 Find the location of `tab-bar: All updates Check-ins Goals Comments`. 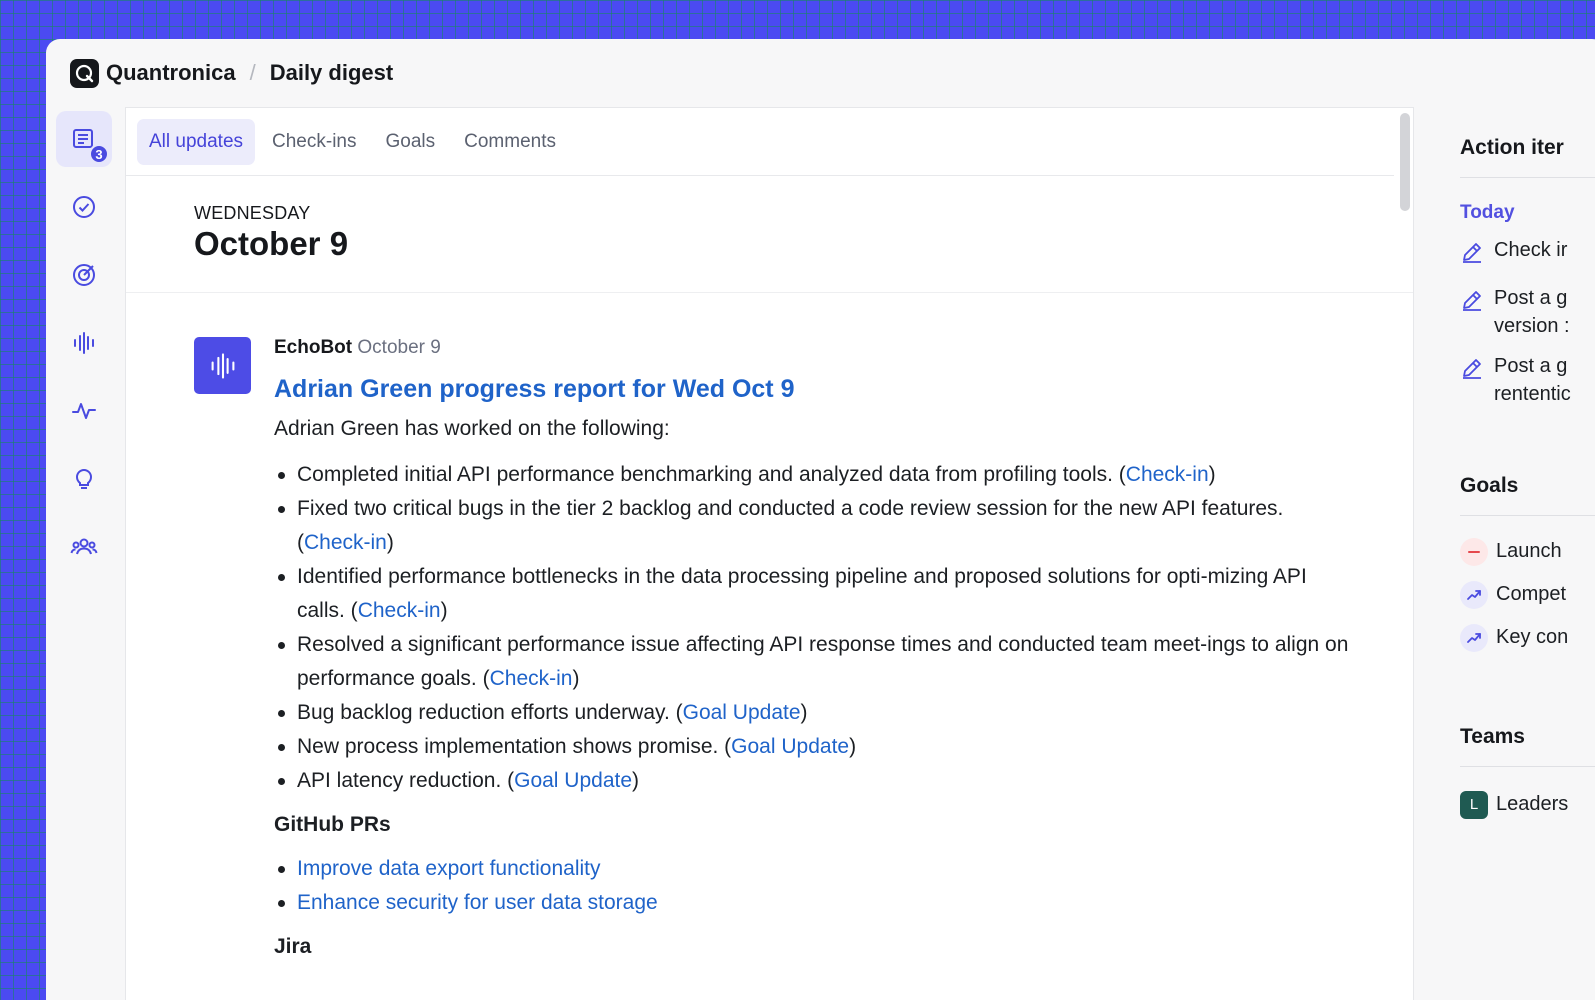

tab-bar: All updates Check-ins Goals Comments is located at coordinates (760, 142).